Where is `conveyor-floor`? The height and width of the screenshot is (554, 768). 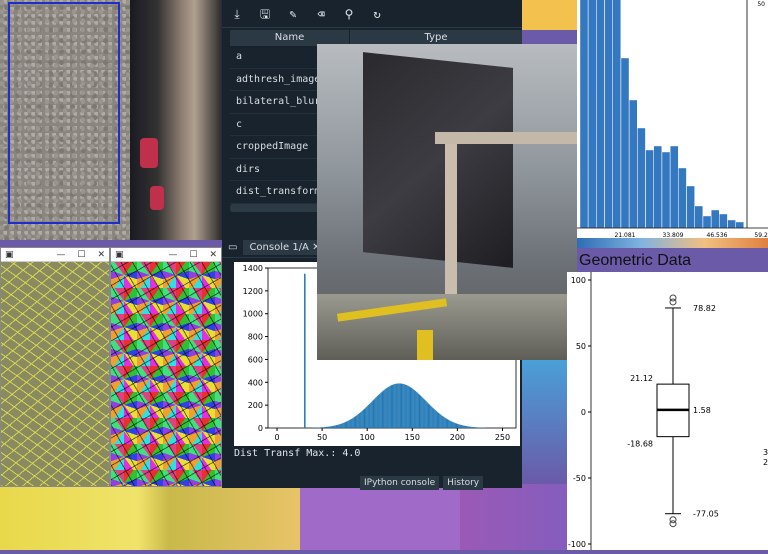
conveyor-floor is located at coordinates (447, 327).